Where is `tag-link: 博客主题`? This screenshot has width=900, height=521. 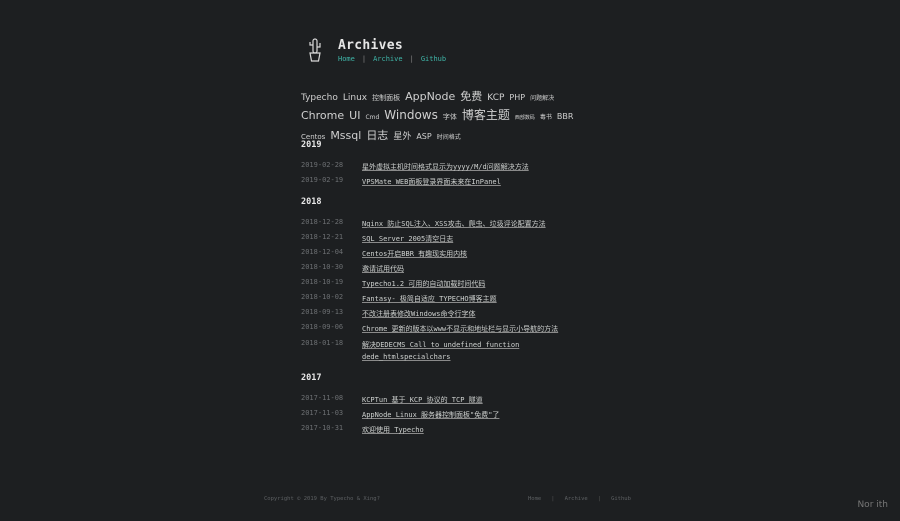
tag-link: 博客主题 is located at coordinates (486, 115).